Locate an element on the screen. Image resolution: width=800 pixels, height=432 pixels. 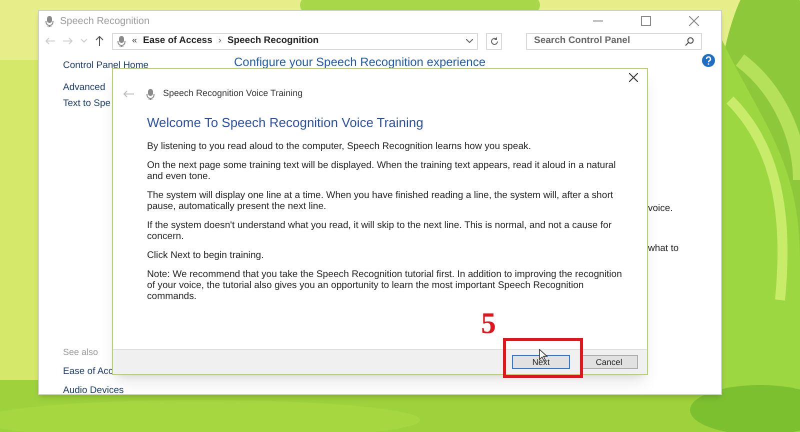
refresh-icon is located at coordinates (494, 41).